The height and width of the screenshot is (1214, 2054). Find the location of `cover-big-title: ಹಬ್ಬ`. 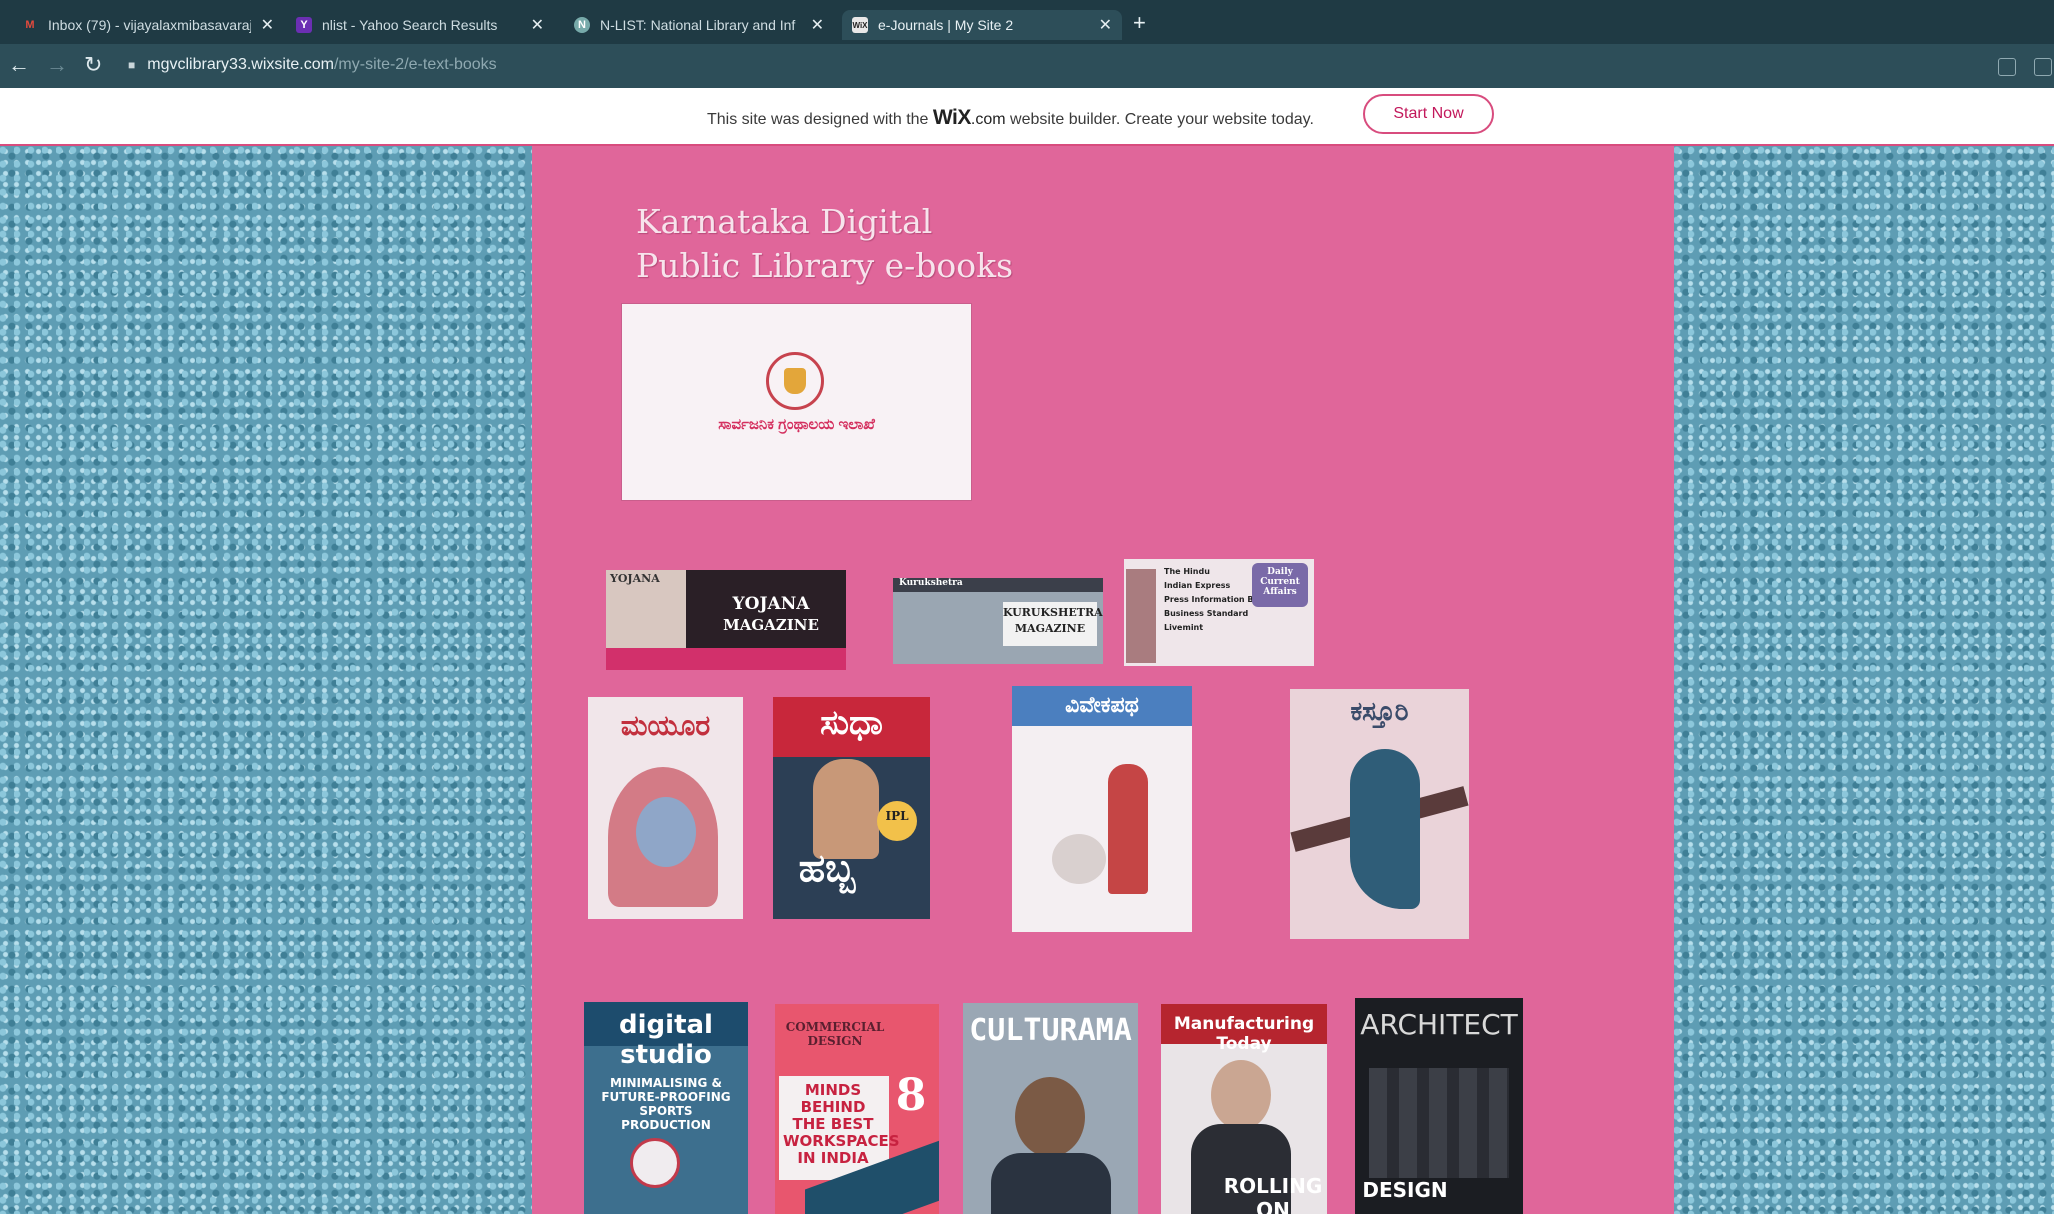

cover-big-title: ಹಬ್ಬ is located at coordinates (827, 867).